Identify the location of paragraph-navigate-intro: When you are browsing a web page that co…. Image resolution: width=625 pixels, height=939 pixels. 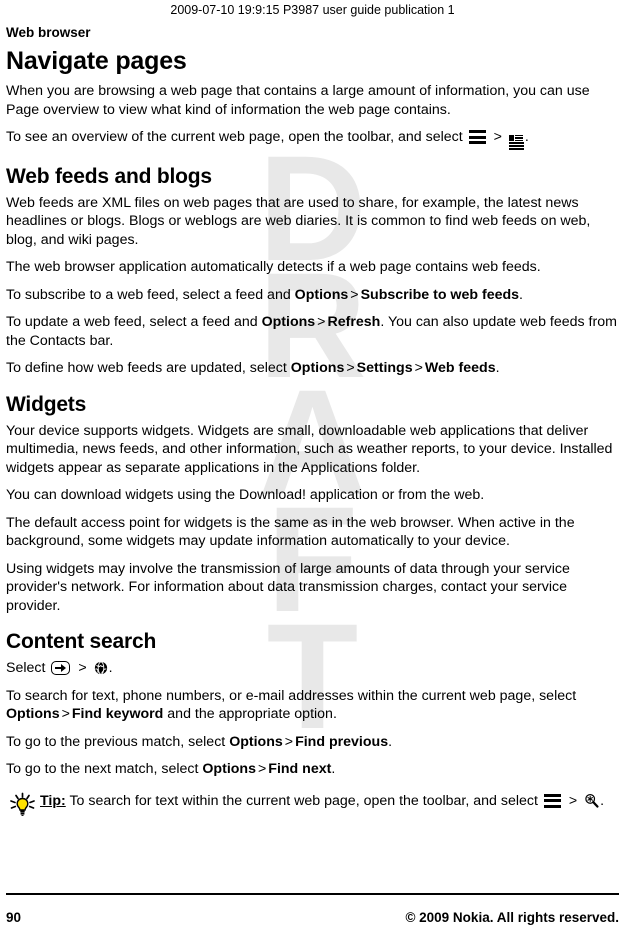
(298, 100).